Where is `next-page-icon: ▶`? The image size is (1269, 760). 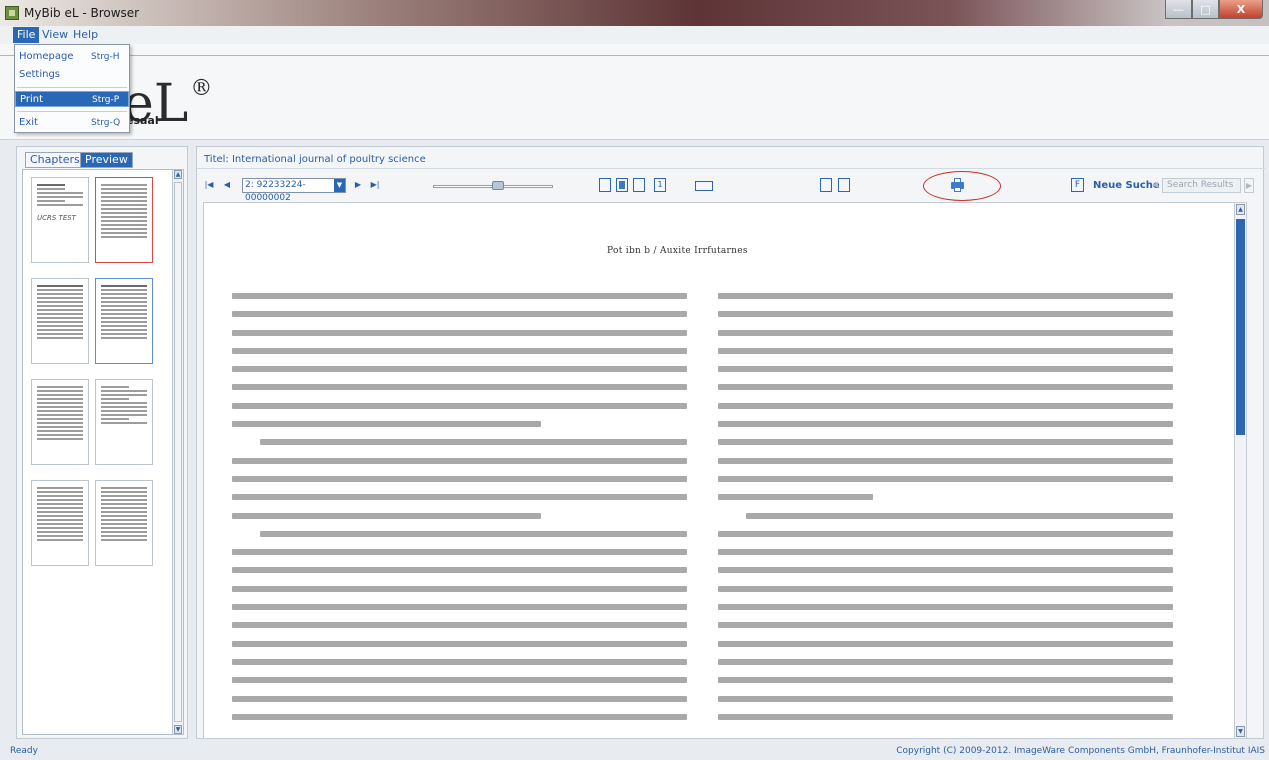
next-page-icon: ▶ is located at coordinates (358, 185).